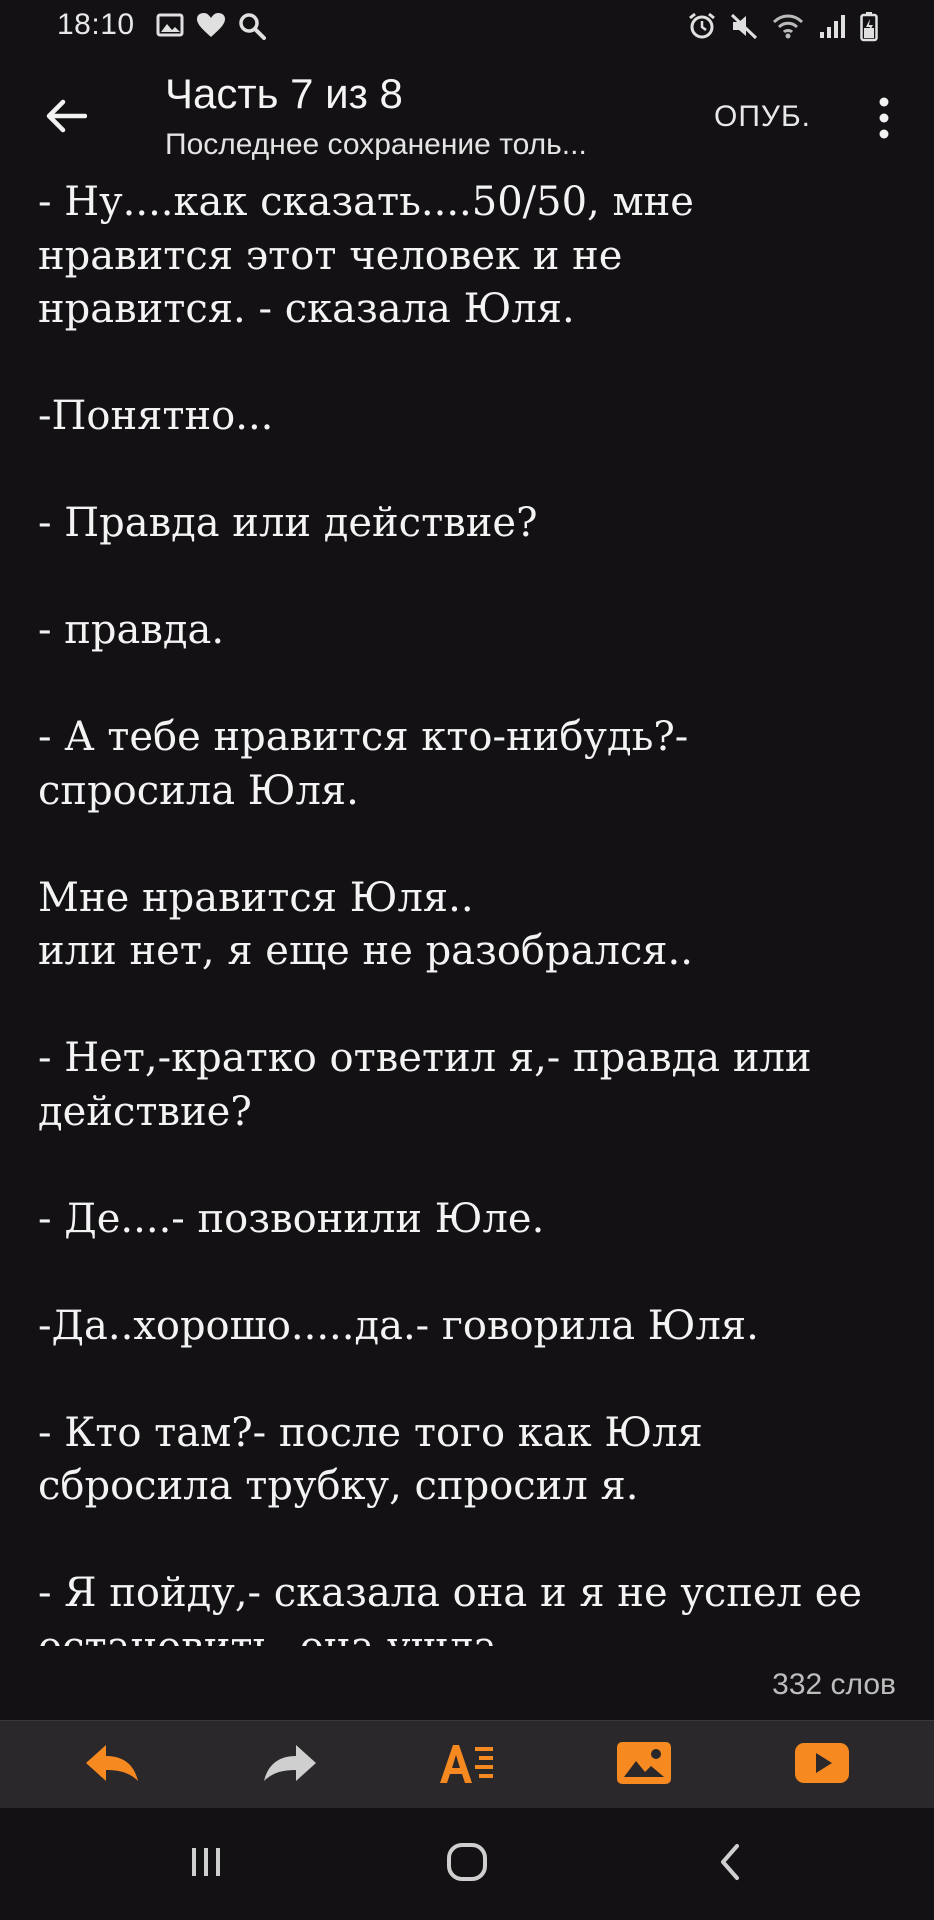 Image resolution: width=934 pixels, height=1920 pixels. I want to click on recent-apps-icon, so click(206, 1864).